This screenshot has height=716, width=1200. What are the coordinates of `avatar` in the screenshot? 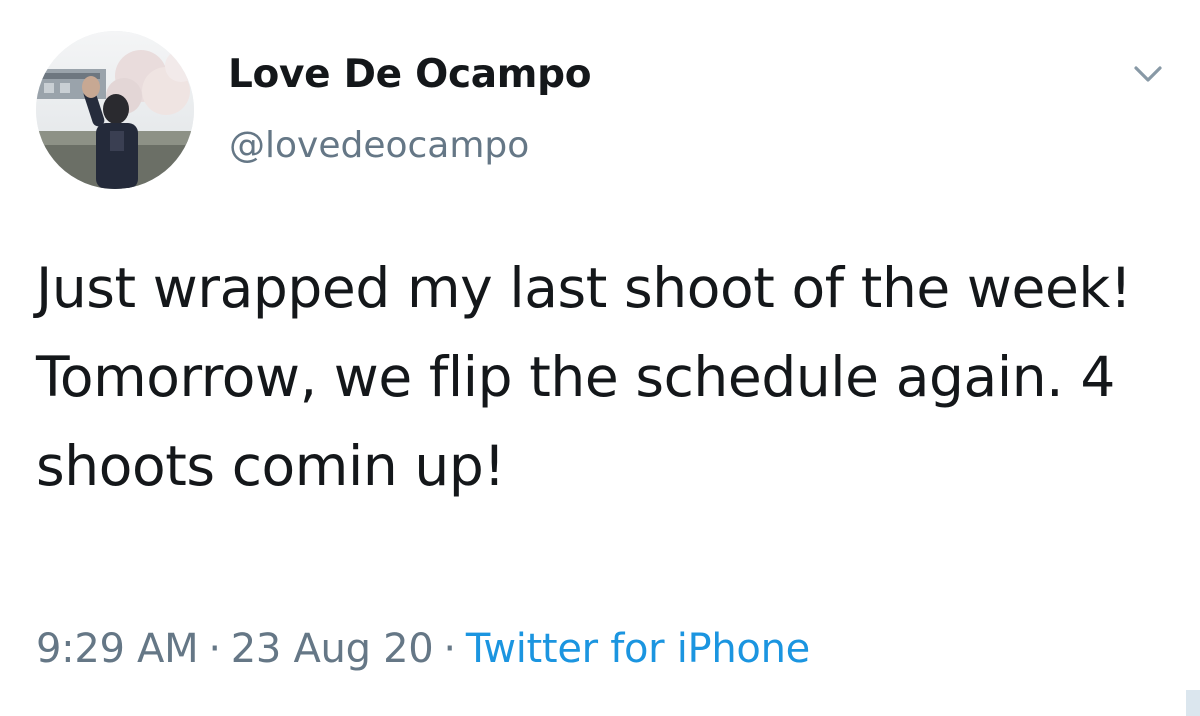 It's located at (115, 110).